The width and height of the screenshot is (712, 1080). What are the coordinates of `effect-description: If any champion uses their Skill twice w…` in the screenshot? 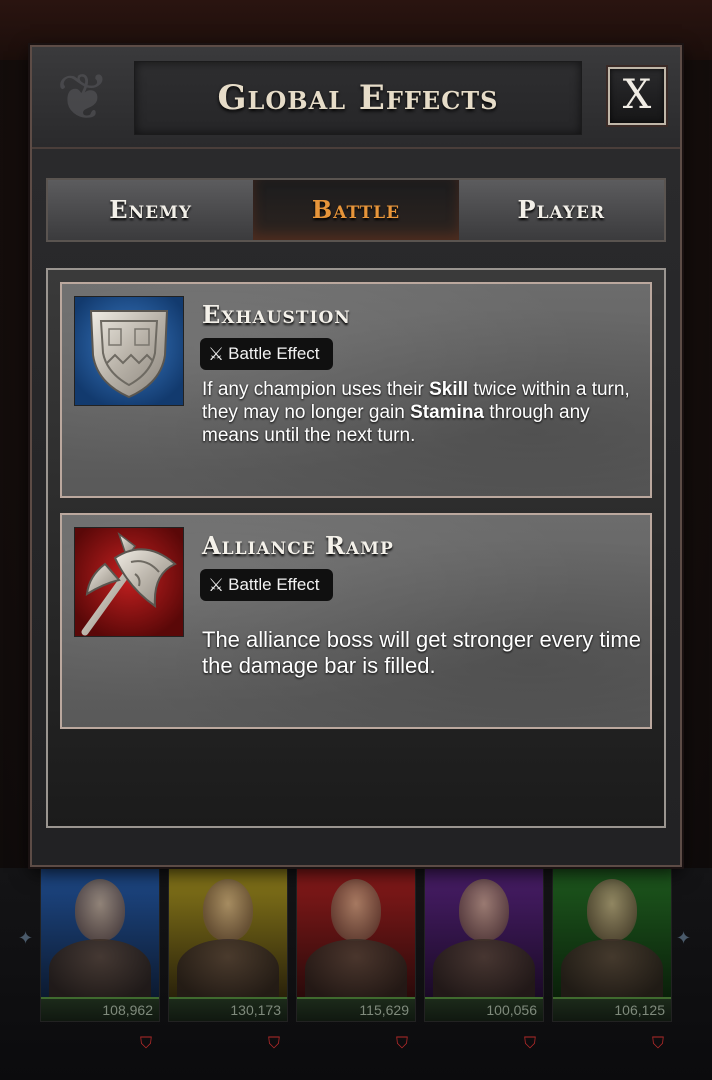 It's located at (416, 412).